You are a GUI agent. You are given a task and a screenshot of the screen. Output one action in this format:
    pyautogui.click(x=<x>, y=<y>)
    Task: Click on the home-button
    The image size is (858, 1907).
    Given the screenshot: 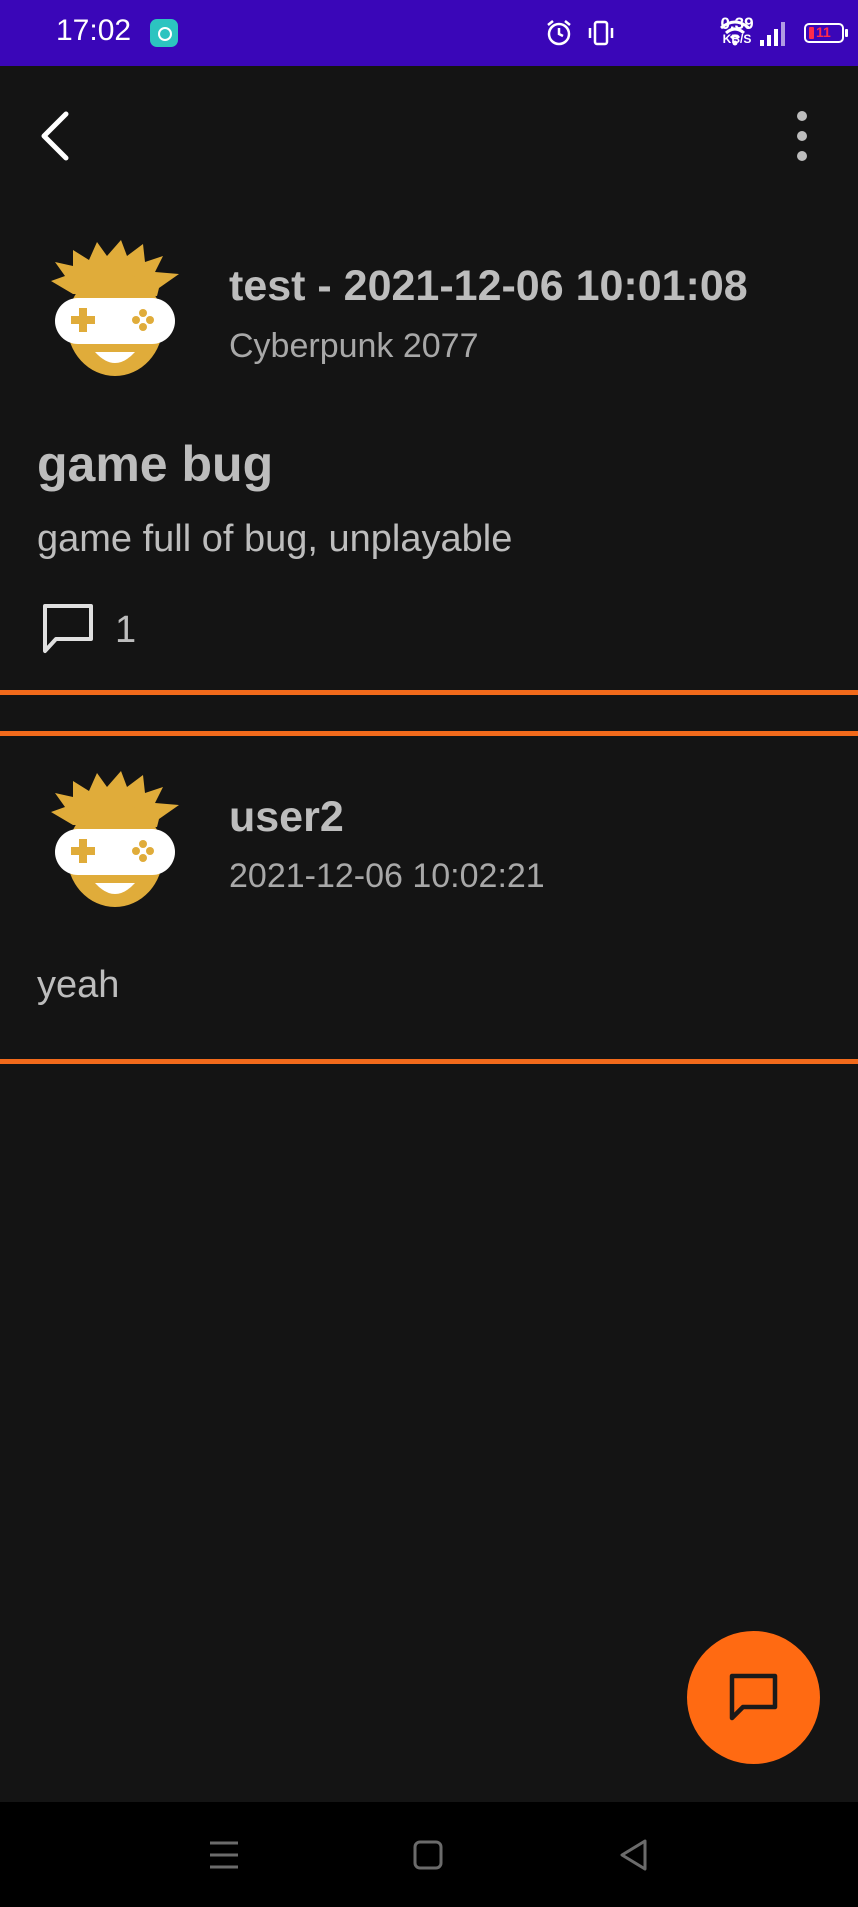 What is the action you would take?
    pyautogui.click(x=428, y=1855)
    